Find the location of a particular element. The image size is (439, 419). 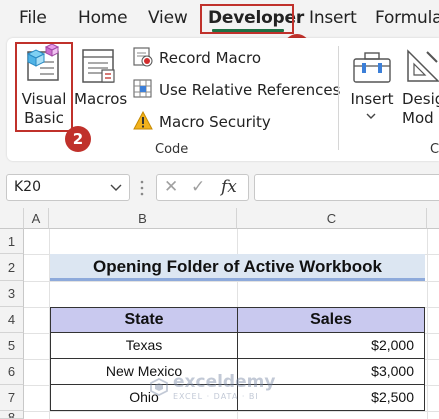

insert-control-label: Insert is located at coordinates (372, 99).